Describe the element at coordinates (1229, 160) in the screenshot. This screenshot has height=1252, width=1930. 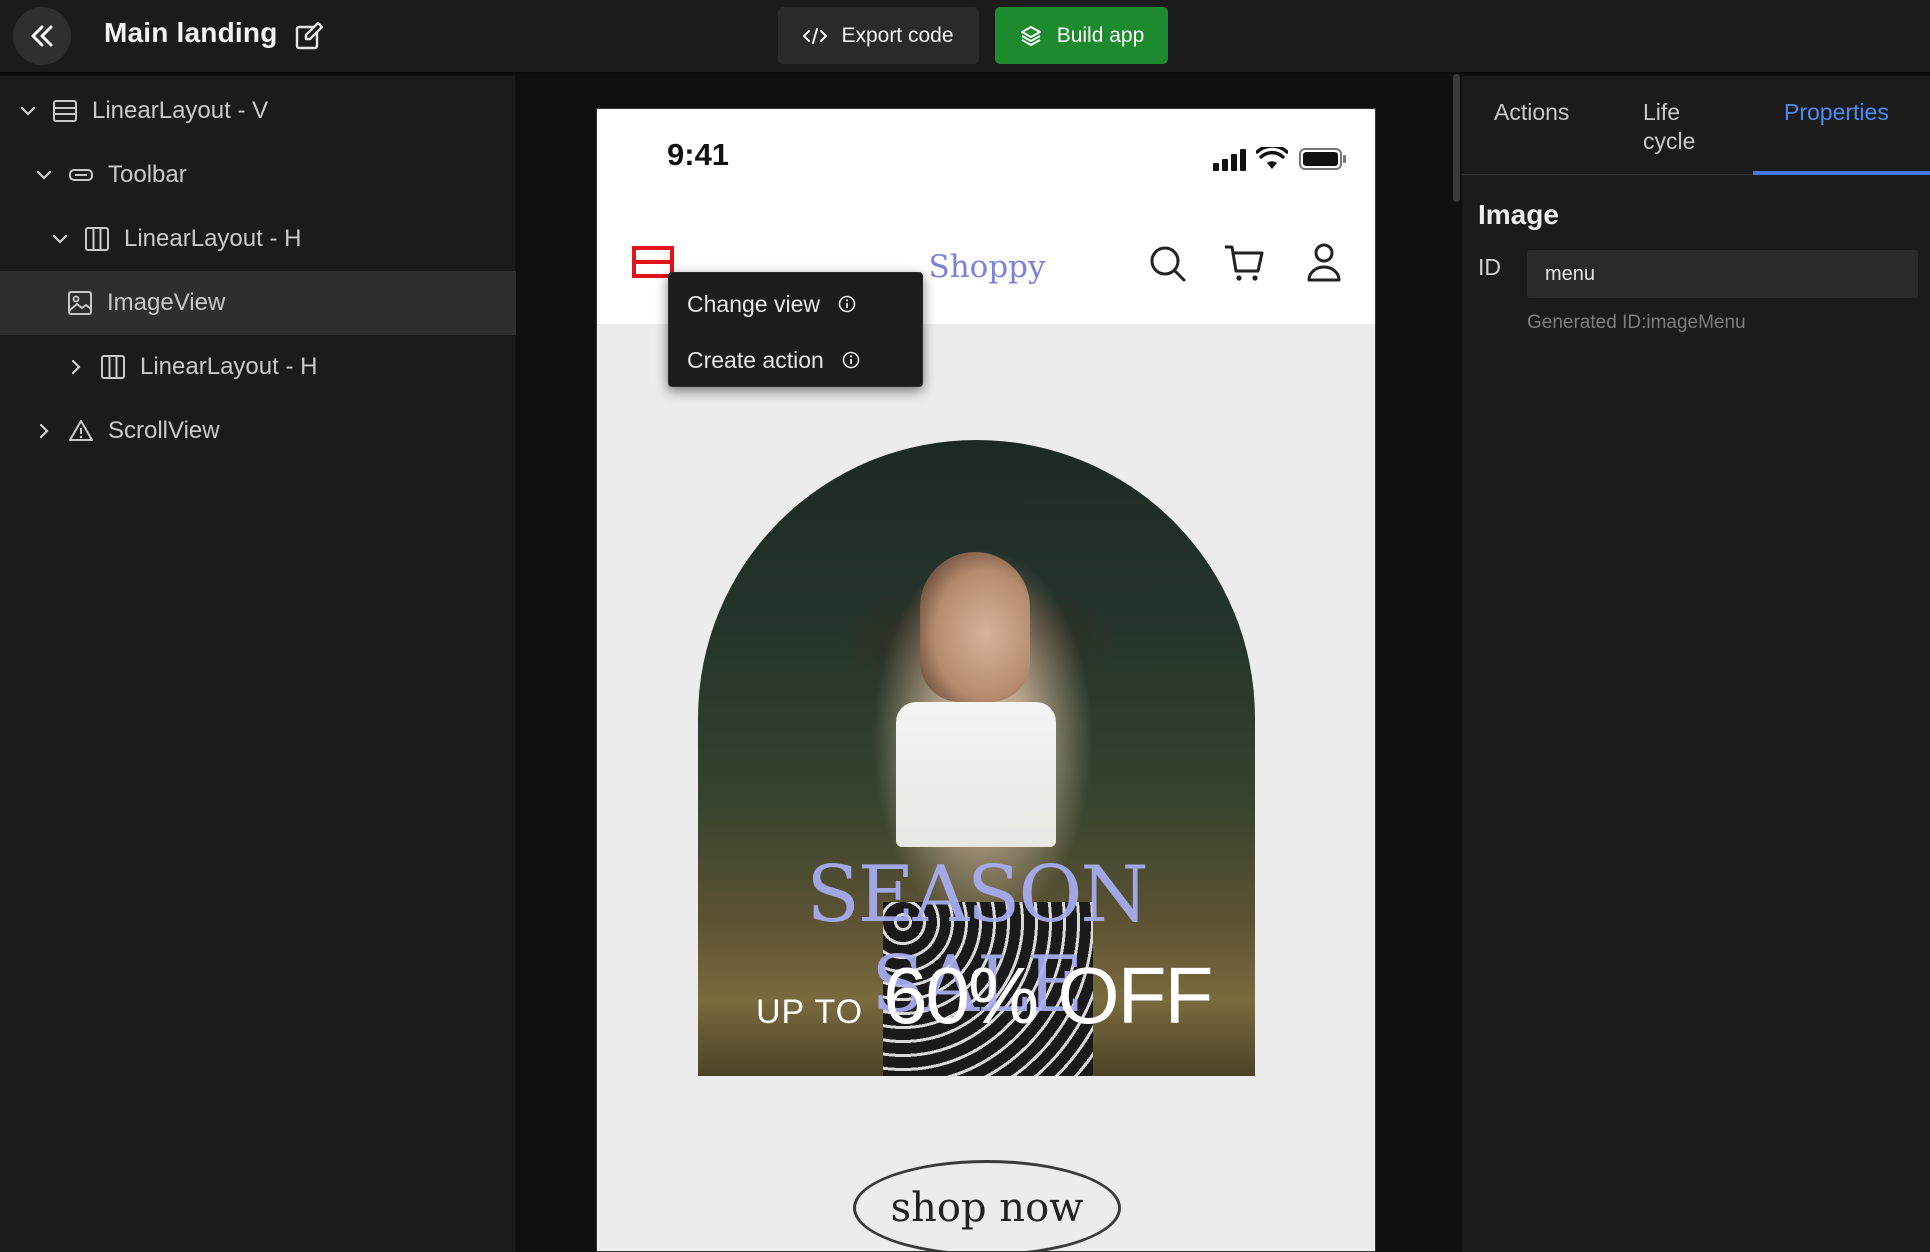
I see `signal-icon` at that location.